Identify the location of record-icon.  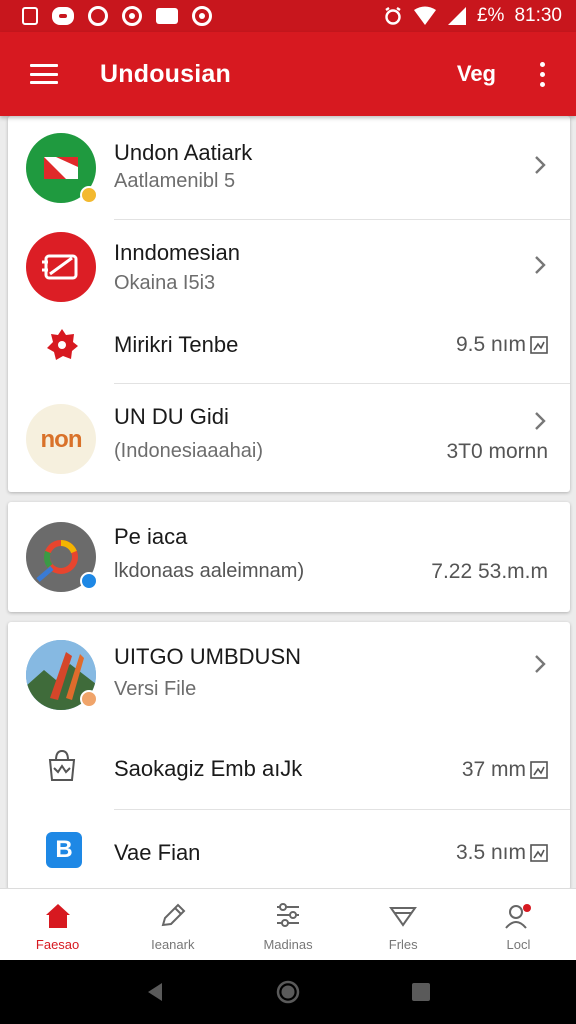
(132, 16).